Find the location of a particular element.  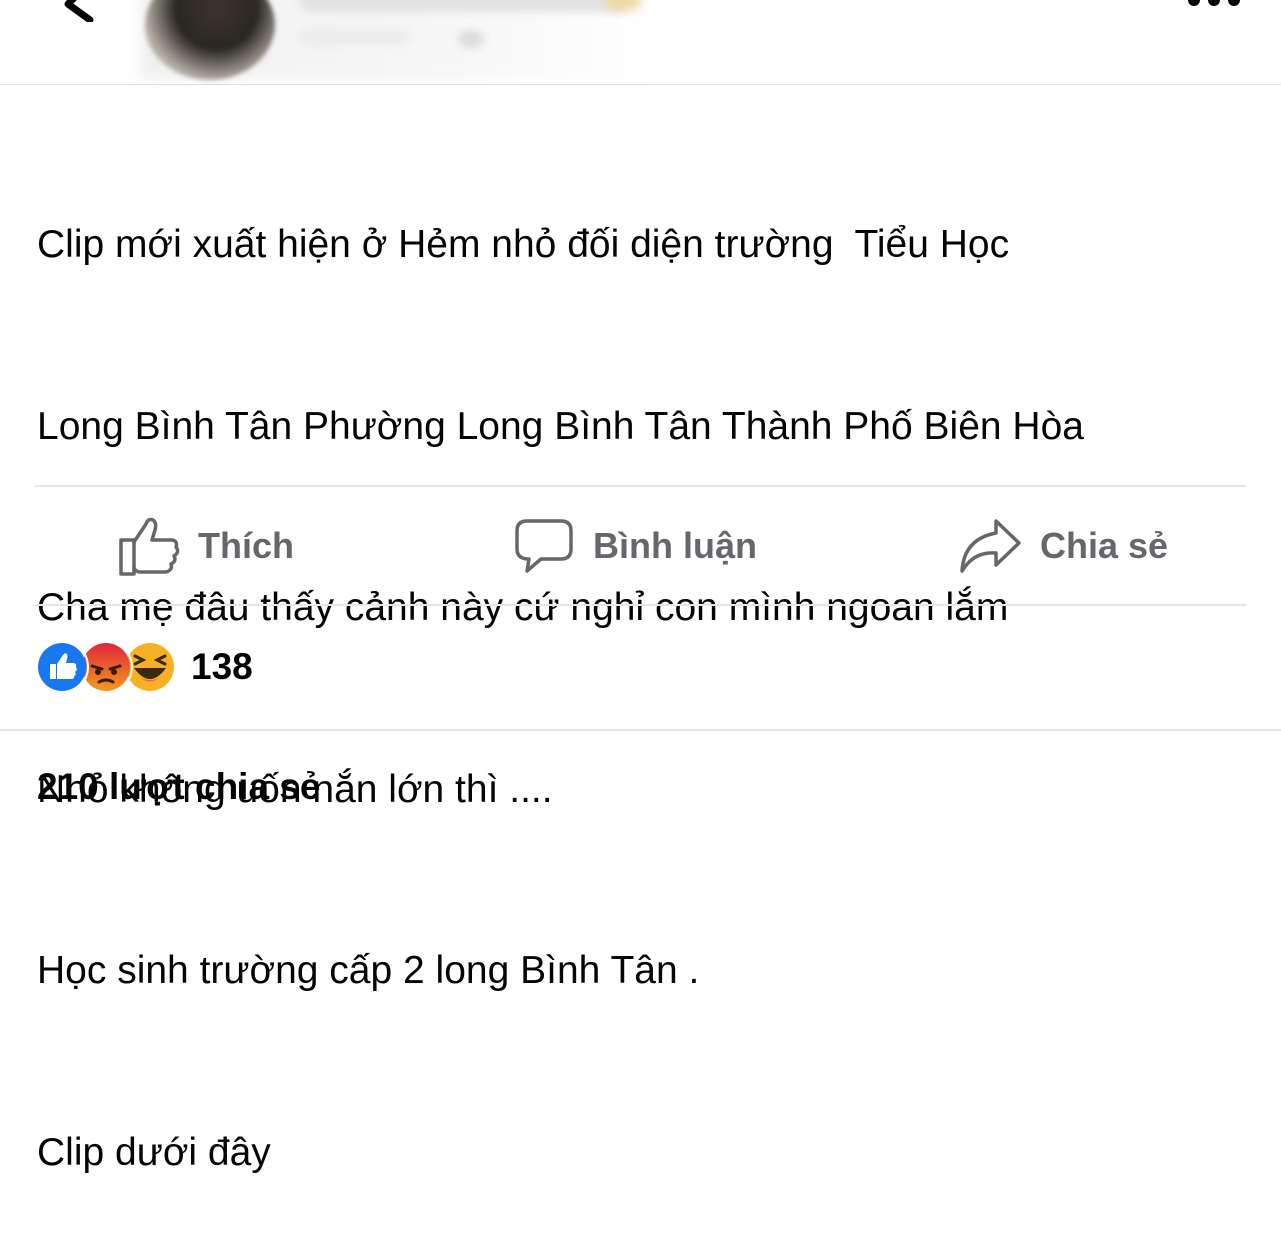

back-icon is located at coordinates (80, 11).